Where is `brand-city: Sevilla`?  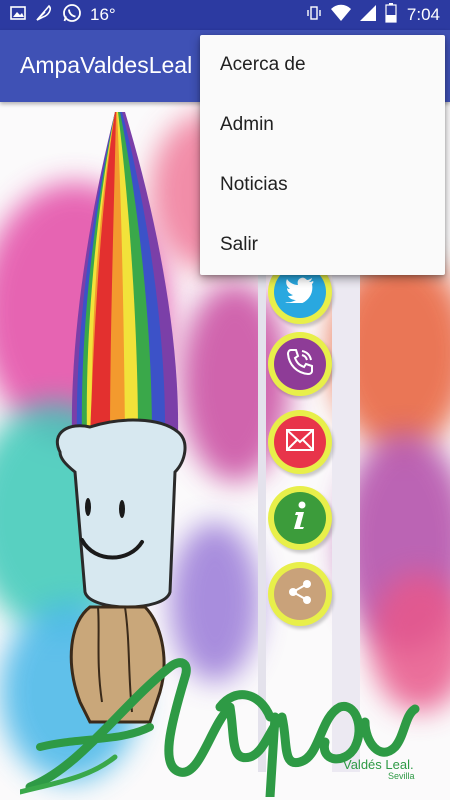
brand-city: Sevilla is located at coordinates (401, 776).